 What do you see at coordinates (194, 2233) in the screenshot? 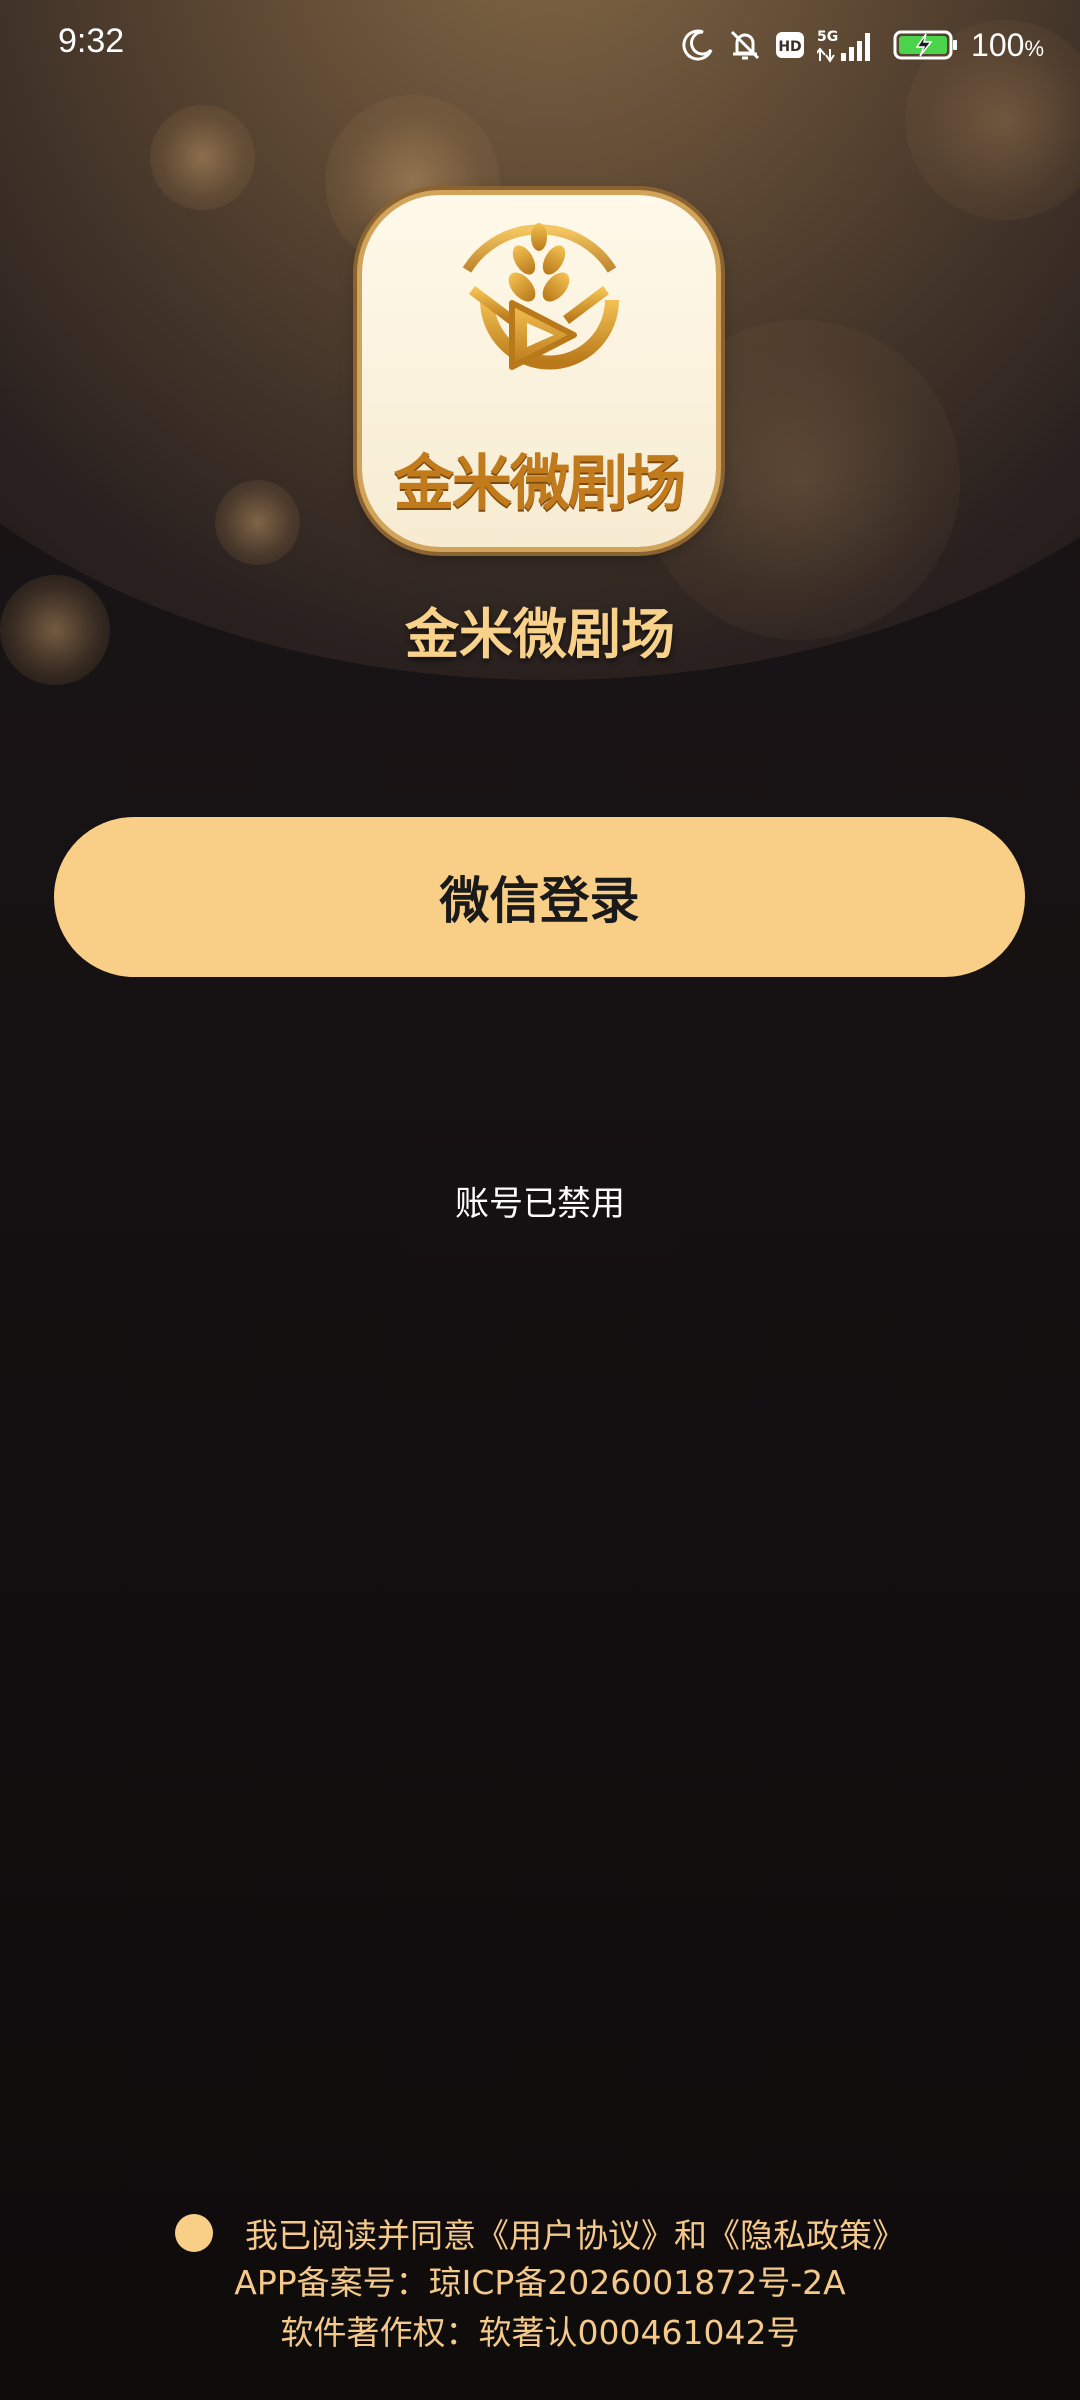
I see `agreement-checkbox` at bounding box center [194, 2233].